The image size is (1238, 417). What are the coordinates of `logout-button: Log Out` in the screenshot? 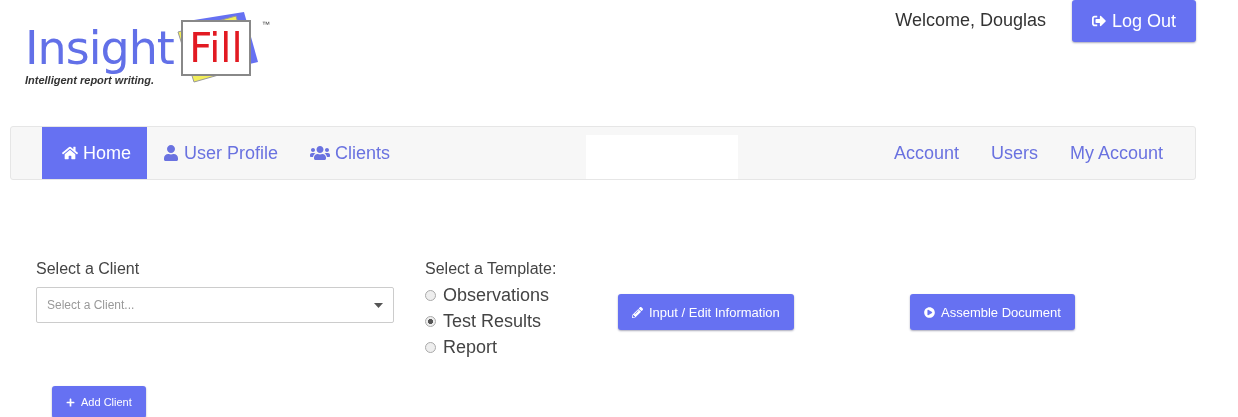 It's located at (1133, 21).